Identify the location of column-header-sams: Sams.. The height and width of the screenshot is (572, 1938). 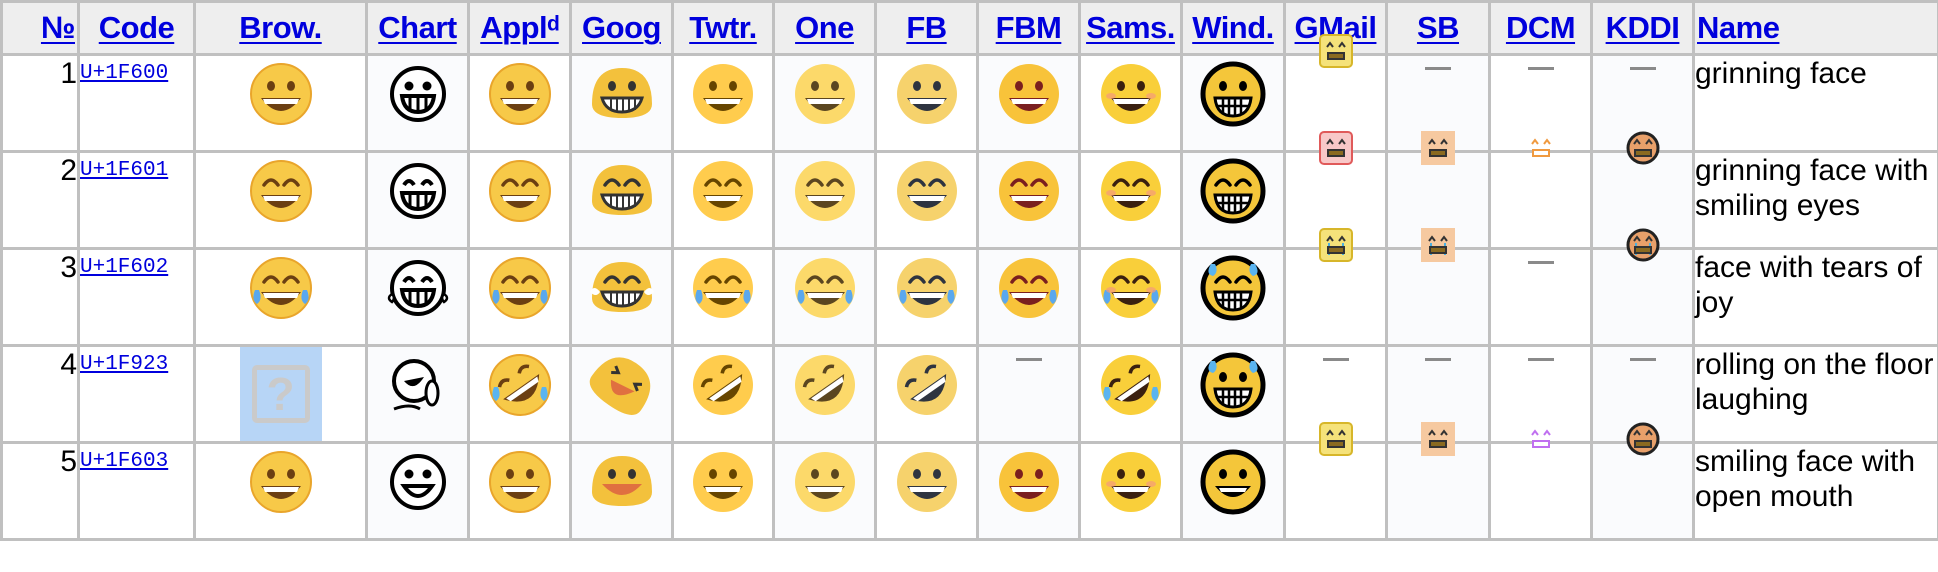
(1130, 28).